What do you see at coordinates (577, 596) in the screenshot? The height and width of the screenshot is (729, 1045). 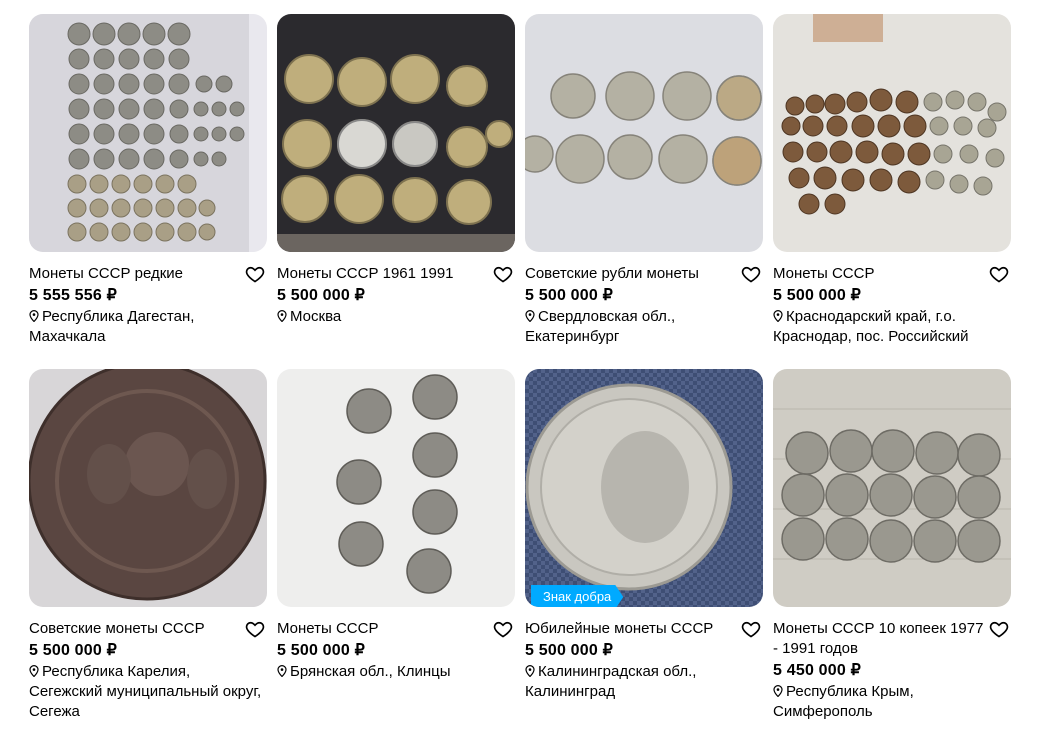 I see `charity-badge: Знак добра` at bounding box center [577, 596].